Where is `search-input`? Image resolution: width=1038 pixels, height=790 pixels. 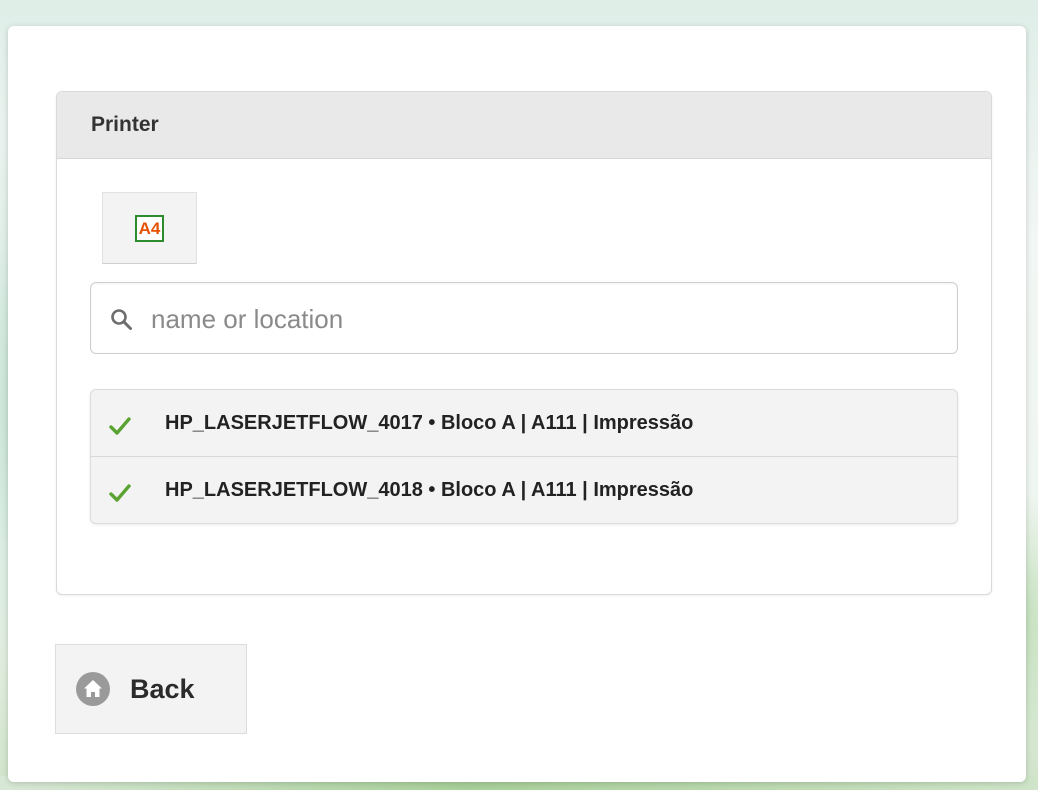
search-input is located at coordinates (546, 319).